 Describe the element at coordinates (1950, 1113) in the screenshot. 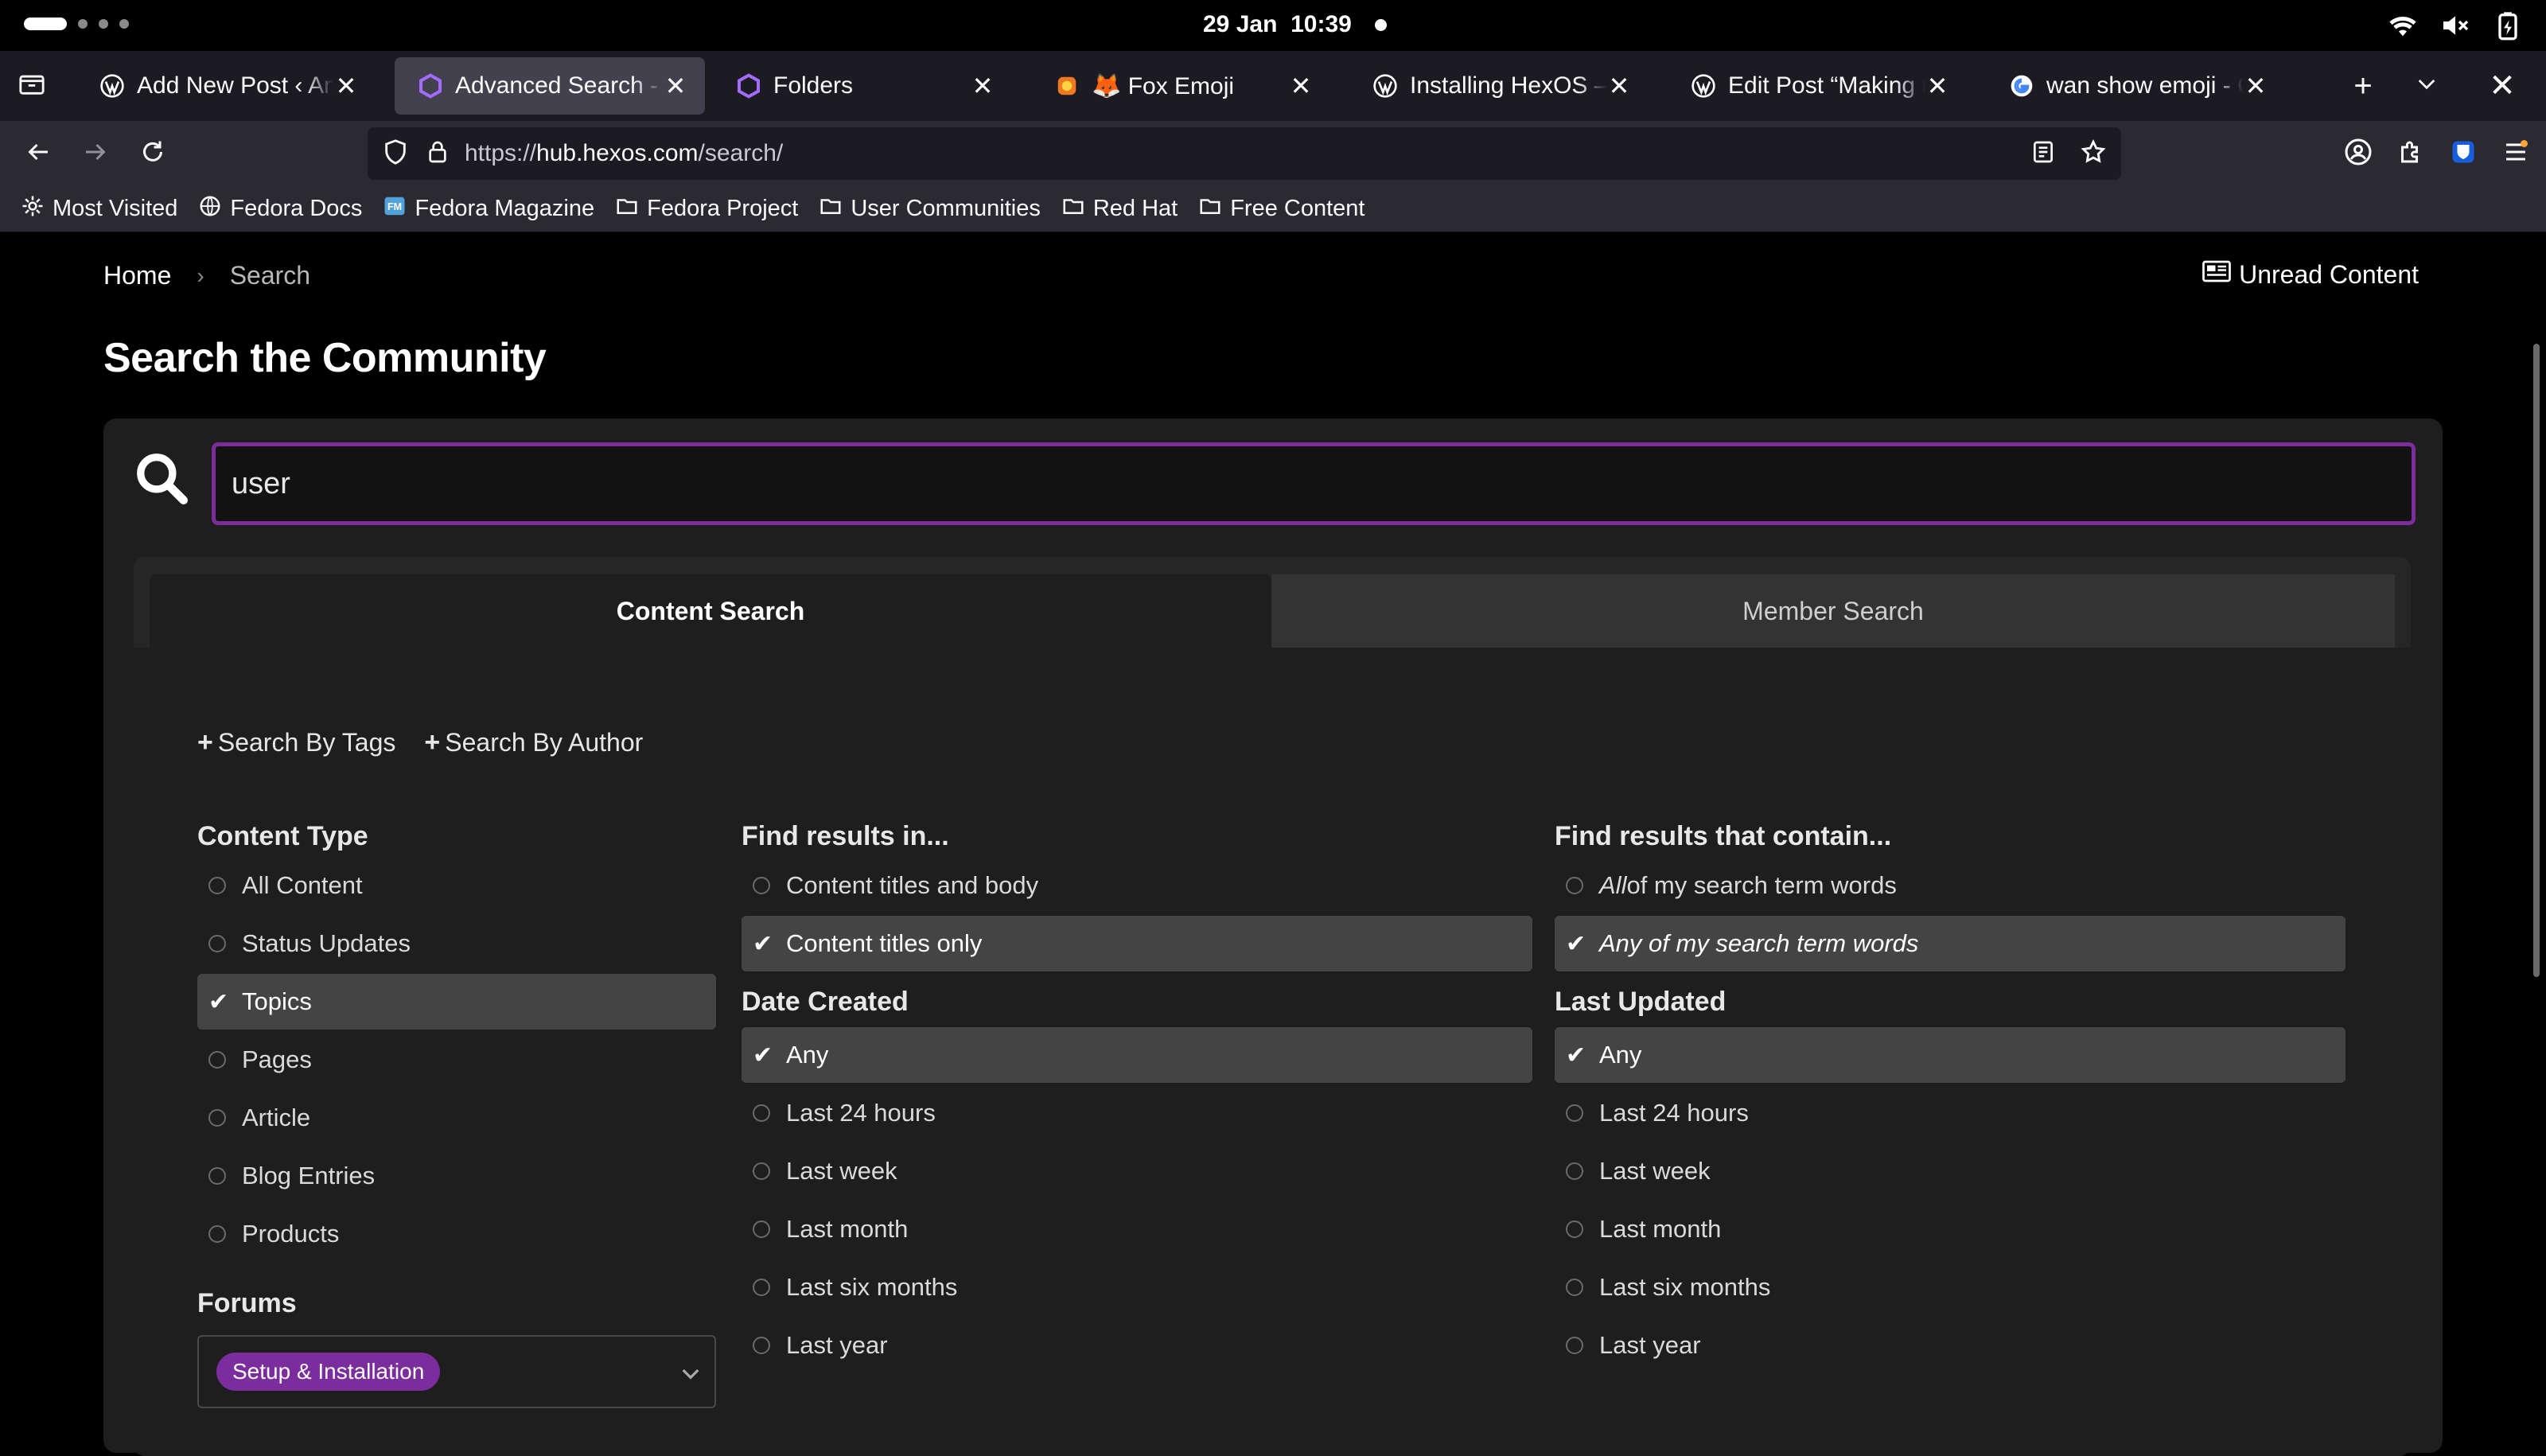

I see `last-updated-option: Last 24 hours` at that location.